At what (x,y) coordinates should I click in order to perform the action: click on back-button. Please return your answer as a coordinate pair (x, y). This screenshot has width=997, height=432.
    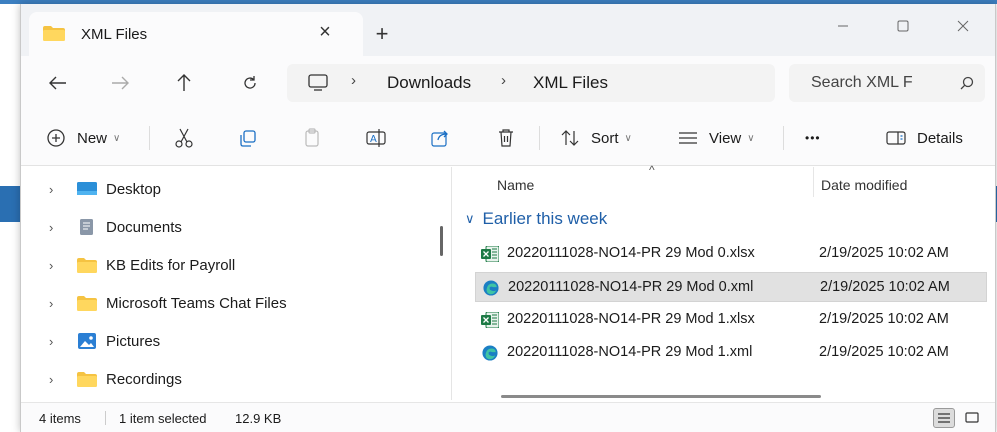
    Looking at the image, I should click on (58, 83).